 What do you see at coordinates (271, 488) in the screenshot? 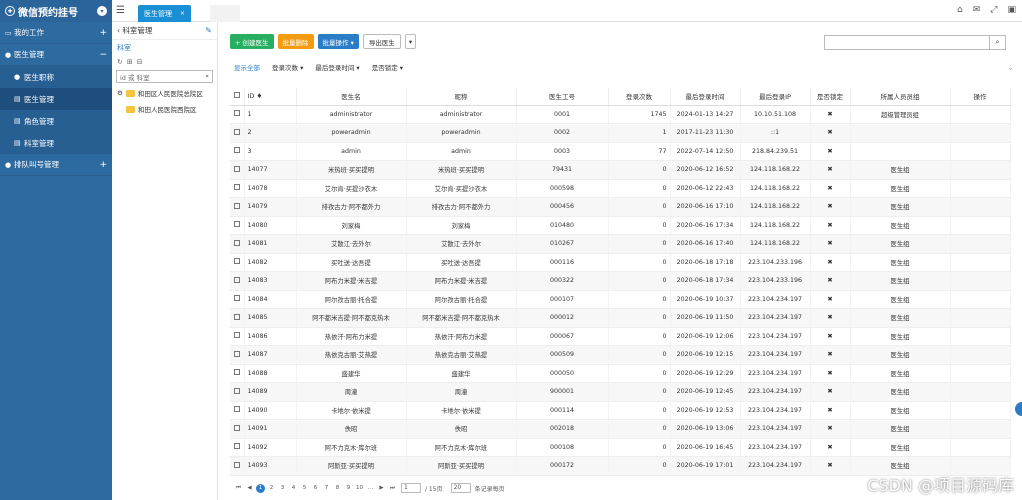
I see `page-button: 2` at bounding box center [271, 488].